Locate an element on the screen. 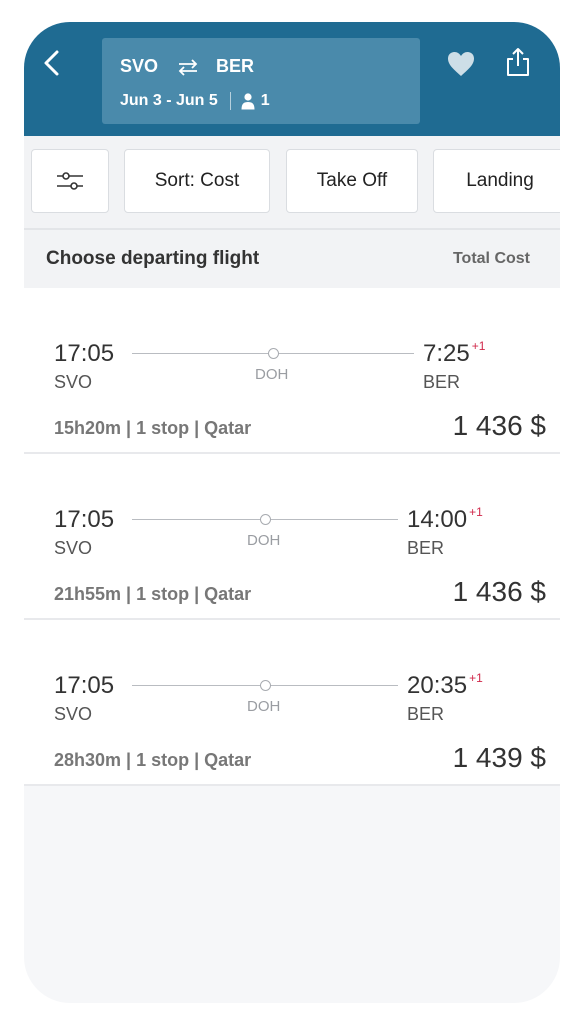  flight-summary: 15h20m | 1 stop | Qatar is located at coordinates (153, 428).